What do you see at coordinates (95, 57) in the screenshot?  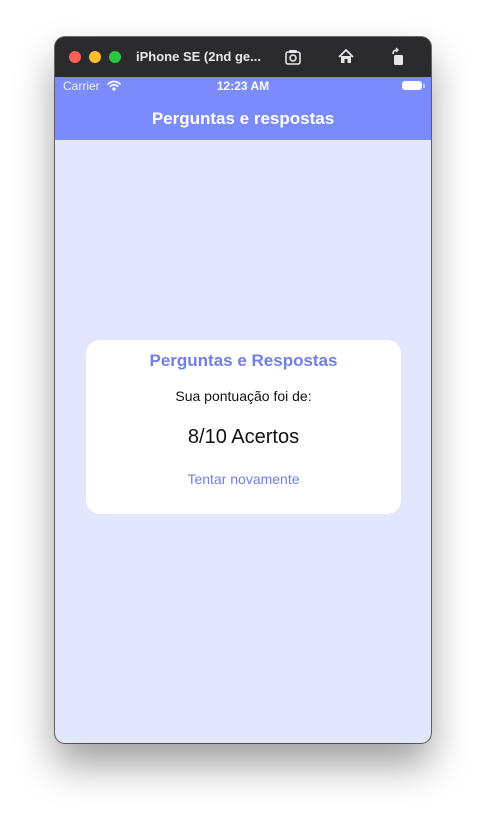 I see `minimize-window-button` at bounding box center [95, 57].